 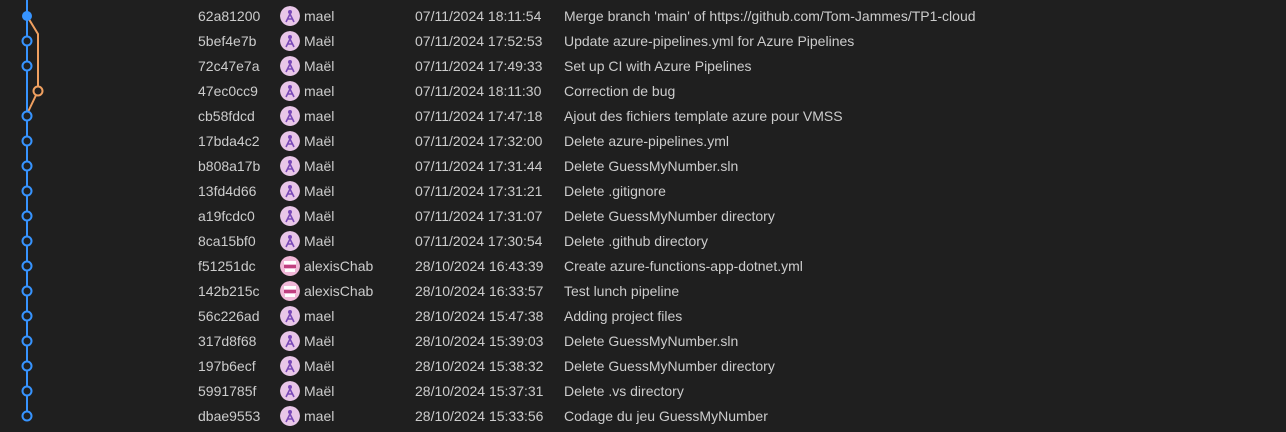 What do you see at coordinates (623, 315) in the screenshot?
I see `commit-message: Adding project files` at bounding box center [623, 315].